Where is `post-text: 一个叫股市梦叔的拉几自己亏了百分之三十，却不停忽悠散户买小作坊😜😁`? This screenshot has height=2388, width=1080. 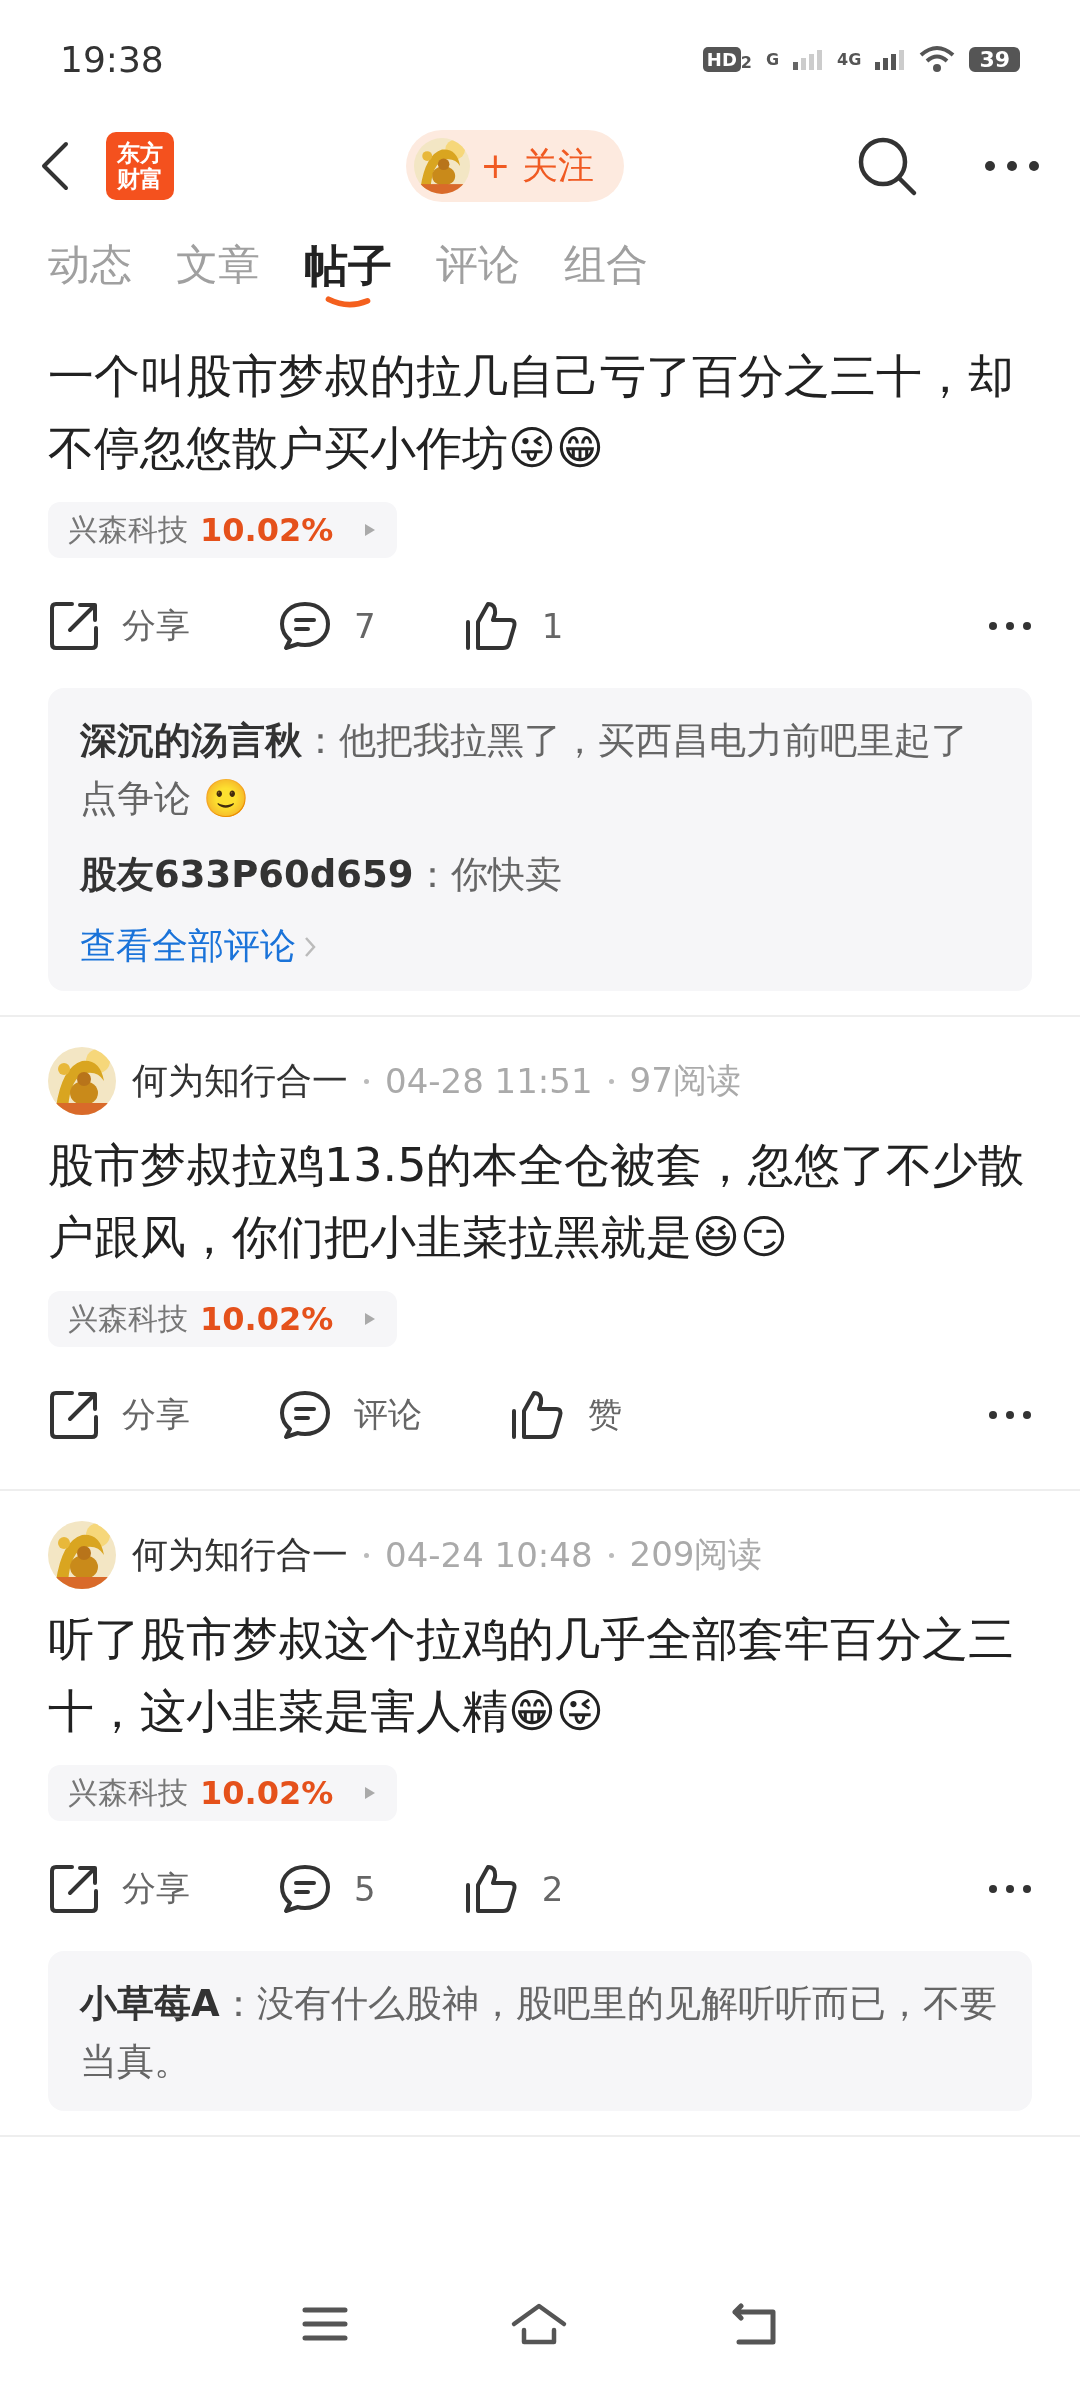 post-text: 一个叫股市梦叔的拉几自己亏了百分之三十，却不停忽悠散户买小作坊😜😁 is located at coordinates (531, 412).